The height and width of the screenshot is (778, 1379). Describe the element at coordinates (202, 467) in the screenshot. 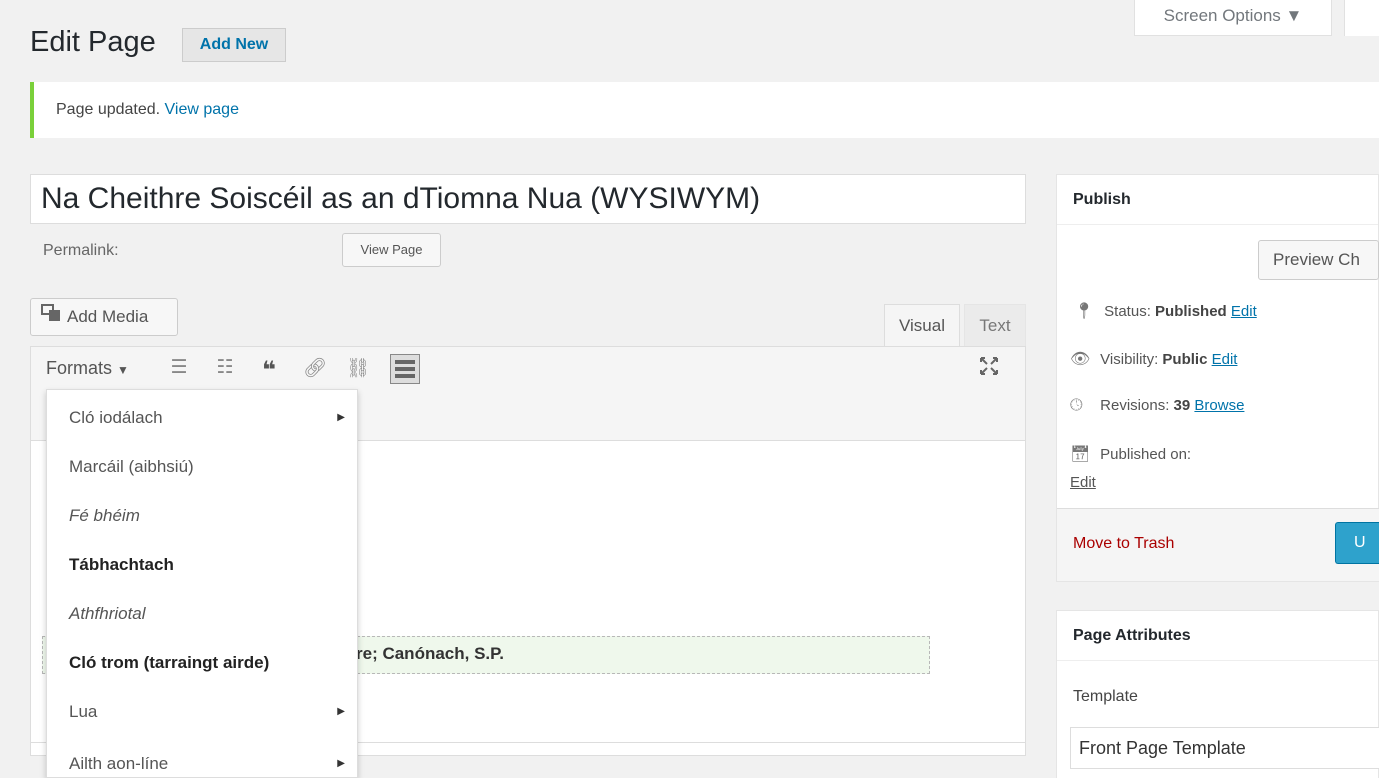

I see `menu-item-marcail: Marcáil (aibhsiú)` at that location.